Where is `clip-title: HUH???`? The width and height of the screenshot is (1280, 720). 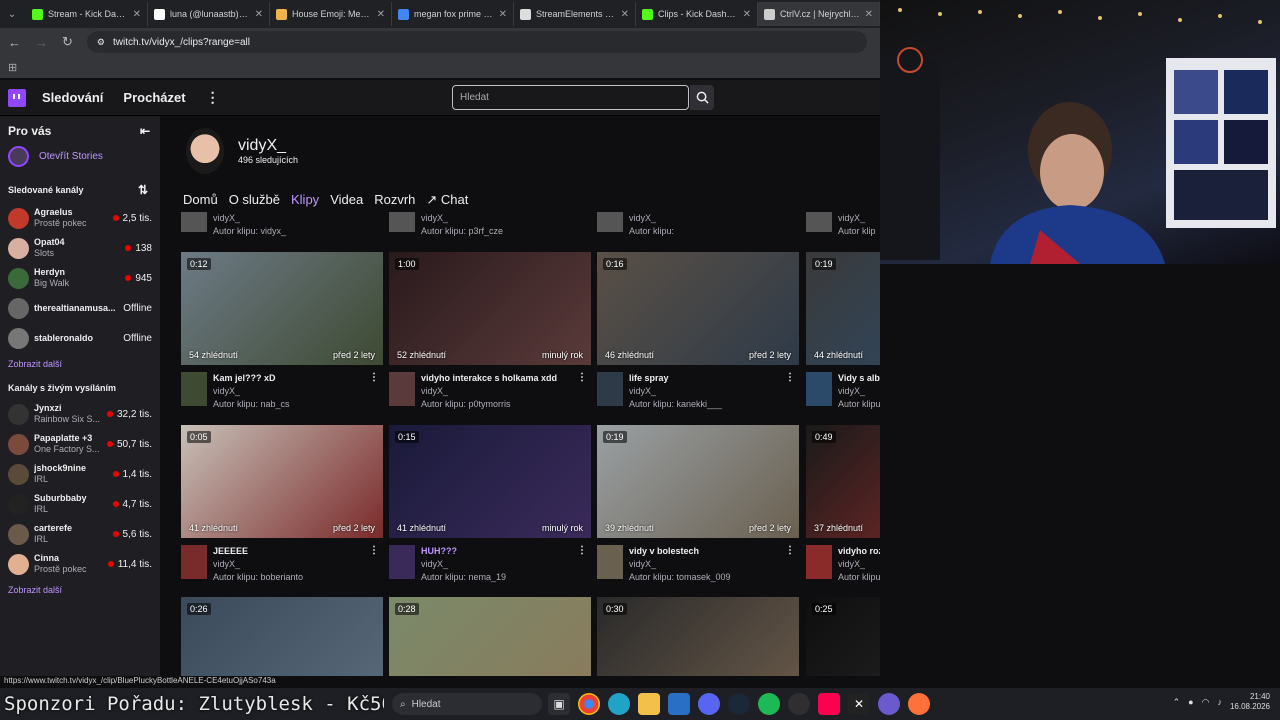
clip-title: HUH??? is located at coordinates (506, 551).